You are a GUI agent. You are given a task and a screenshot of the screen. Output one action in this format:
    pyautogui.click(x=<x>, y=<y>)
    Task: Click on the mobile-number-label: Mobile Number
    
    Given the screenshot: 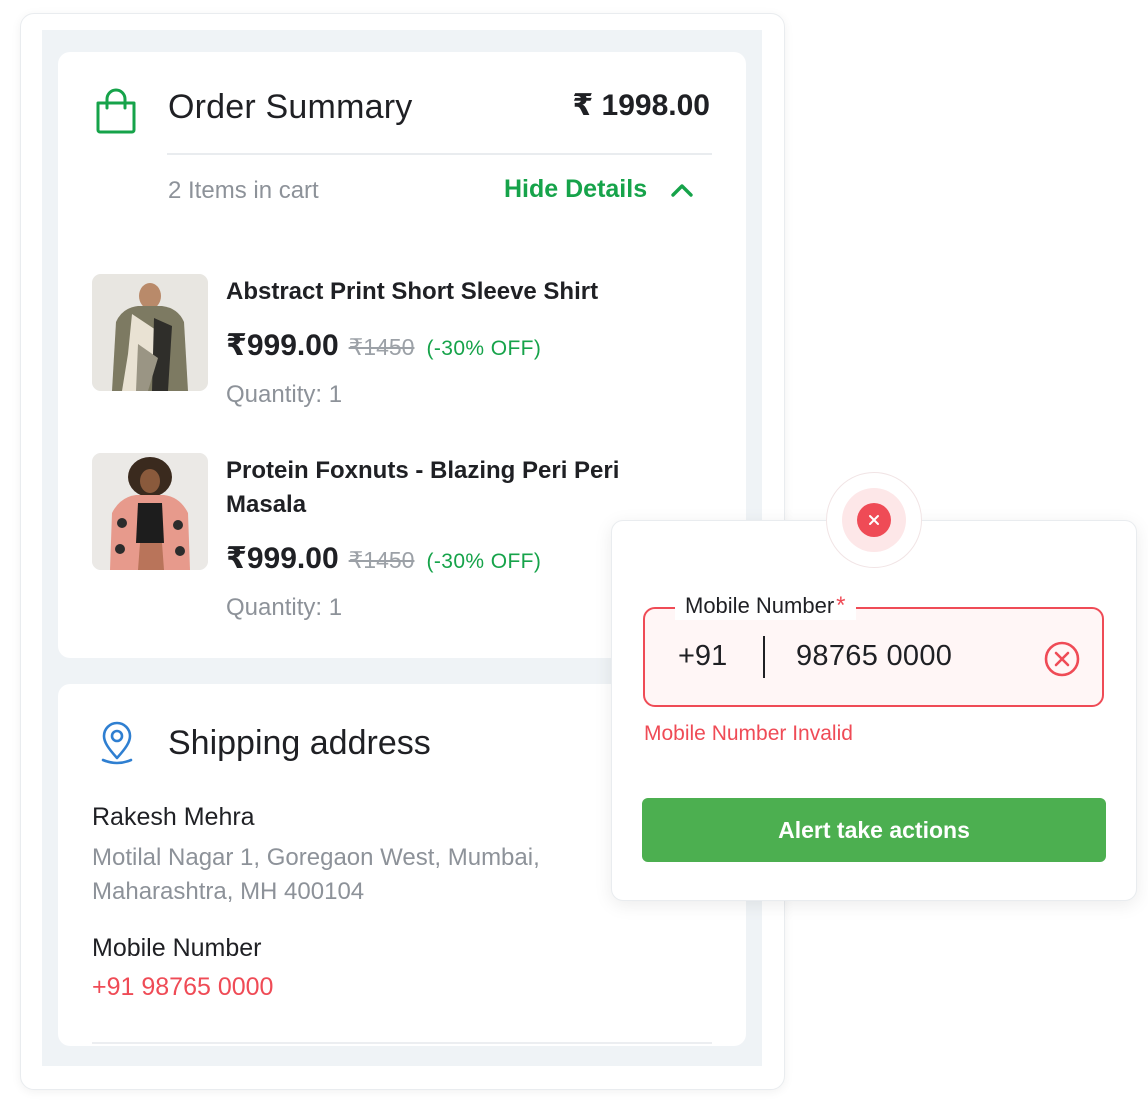 What is the action you would take?
    pyautogui.click(x=177, y=948)
    